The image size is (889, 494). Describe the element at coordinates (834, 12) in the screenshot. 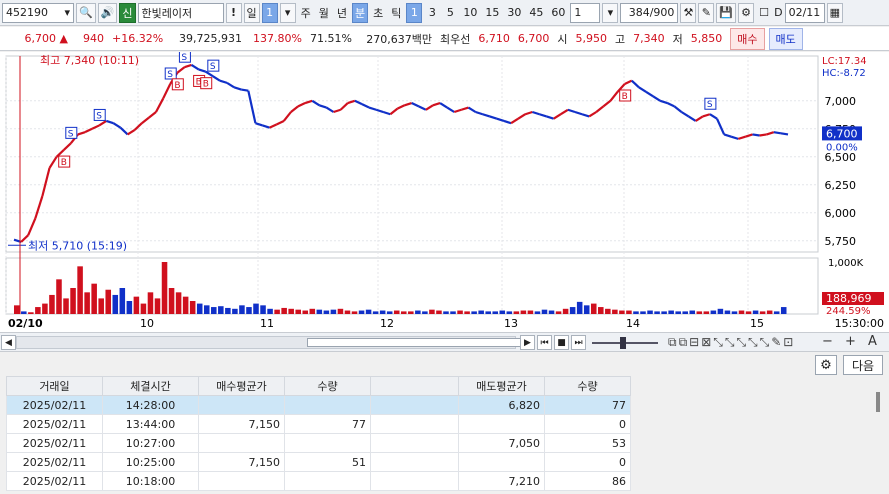

I see `calendar-icon: ▦` at that location.